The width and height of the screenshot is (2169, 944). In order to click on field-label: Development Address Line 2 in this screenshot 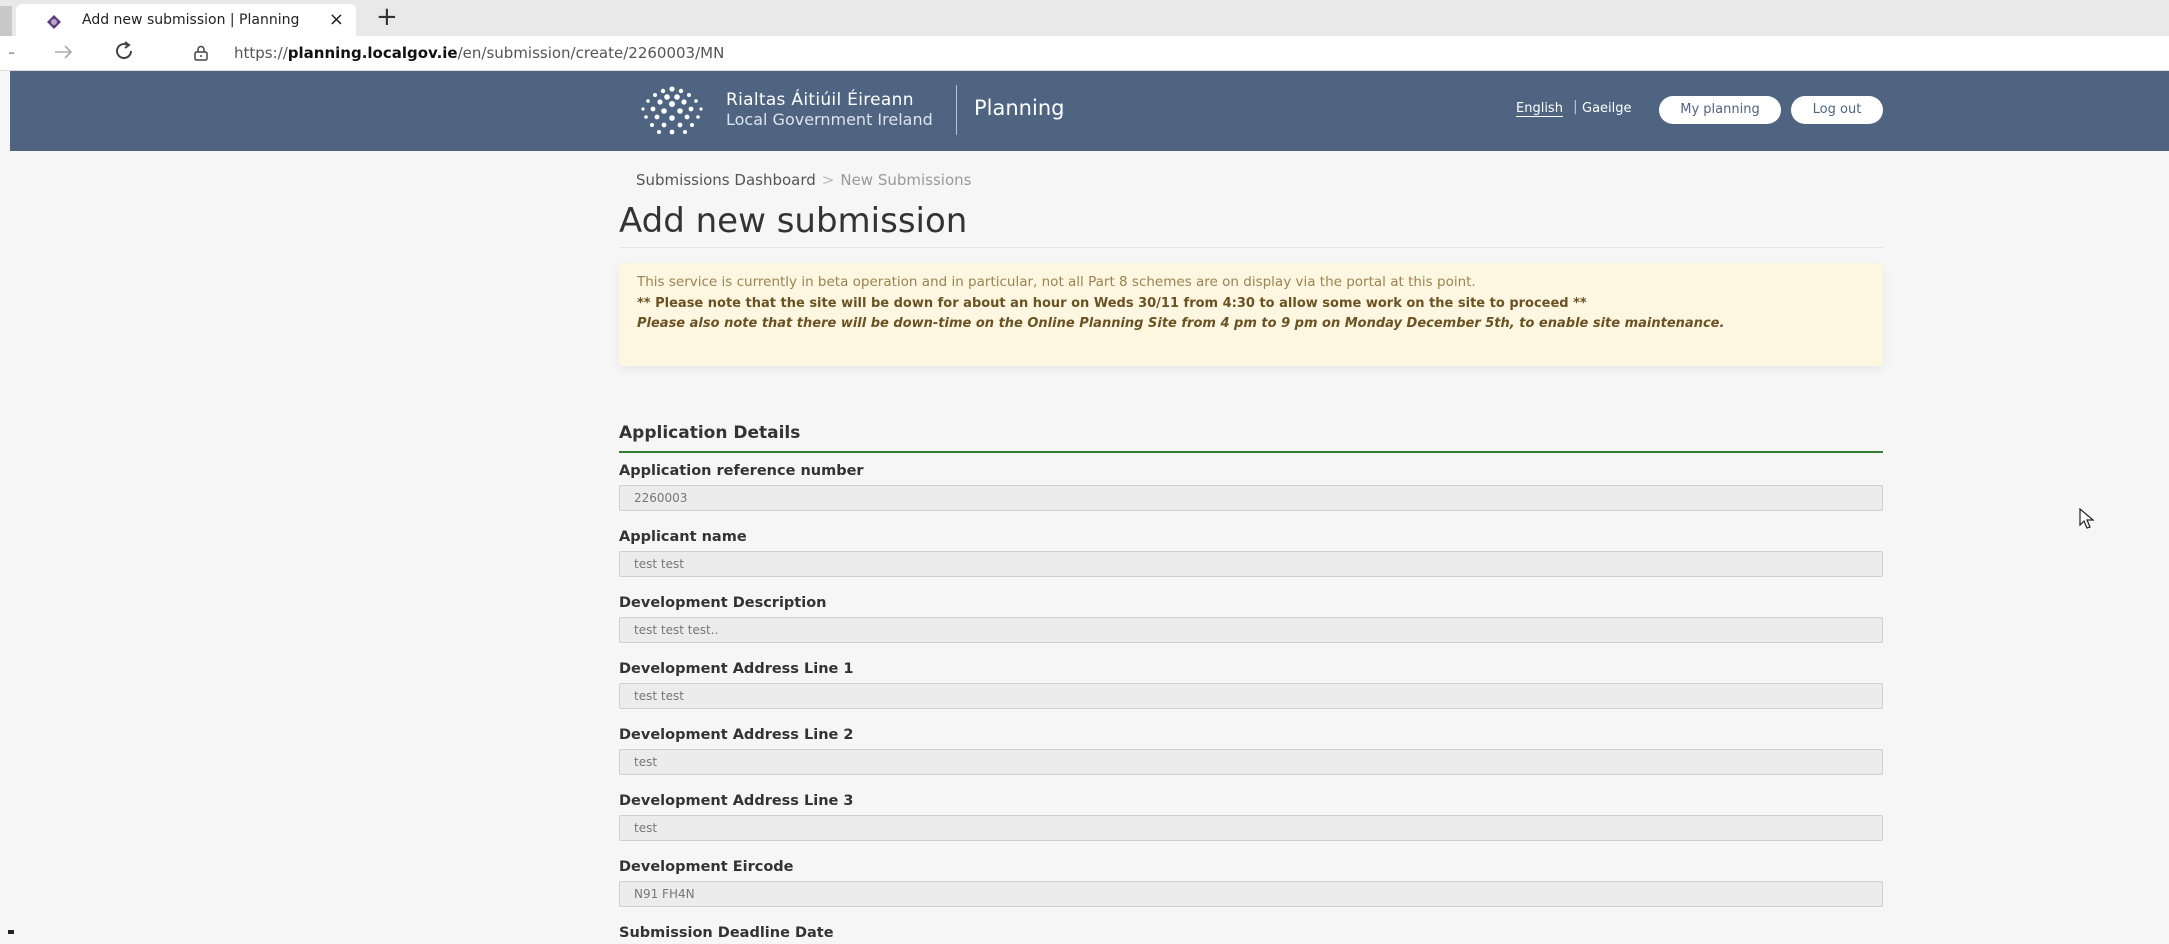, I will do `click(736, 735)`.